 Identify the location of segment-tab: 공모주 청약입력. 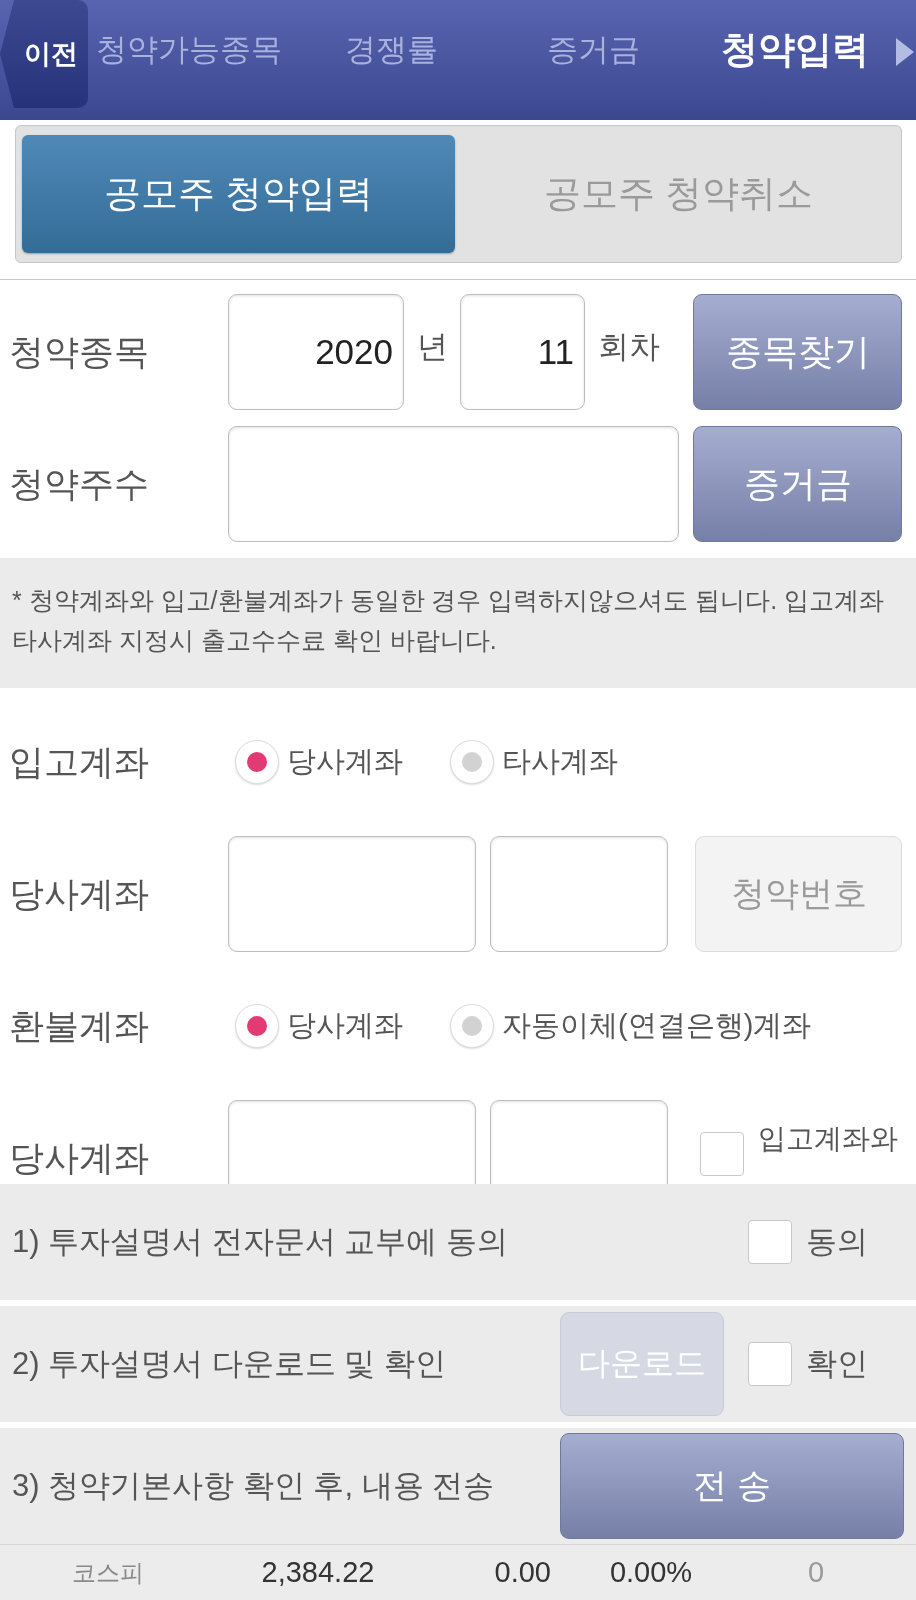
(238, 194).